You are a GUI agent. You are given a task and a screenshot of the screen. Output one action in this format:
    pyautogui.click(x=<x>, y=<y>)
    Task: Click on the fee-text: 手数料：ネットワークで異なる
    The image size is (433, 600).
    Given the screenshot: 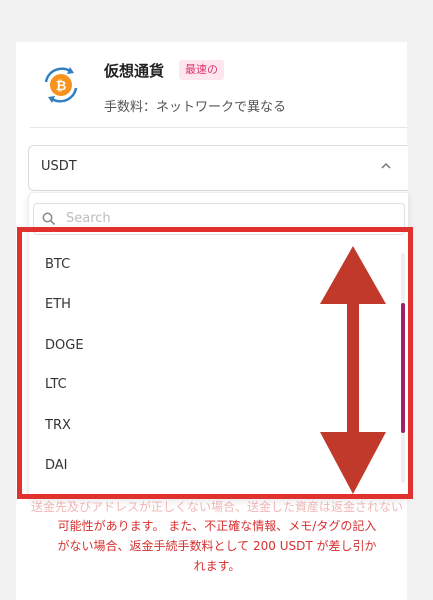 What is the action you would take?
    pyautogui.click(x=195, y=107)
    